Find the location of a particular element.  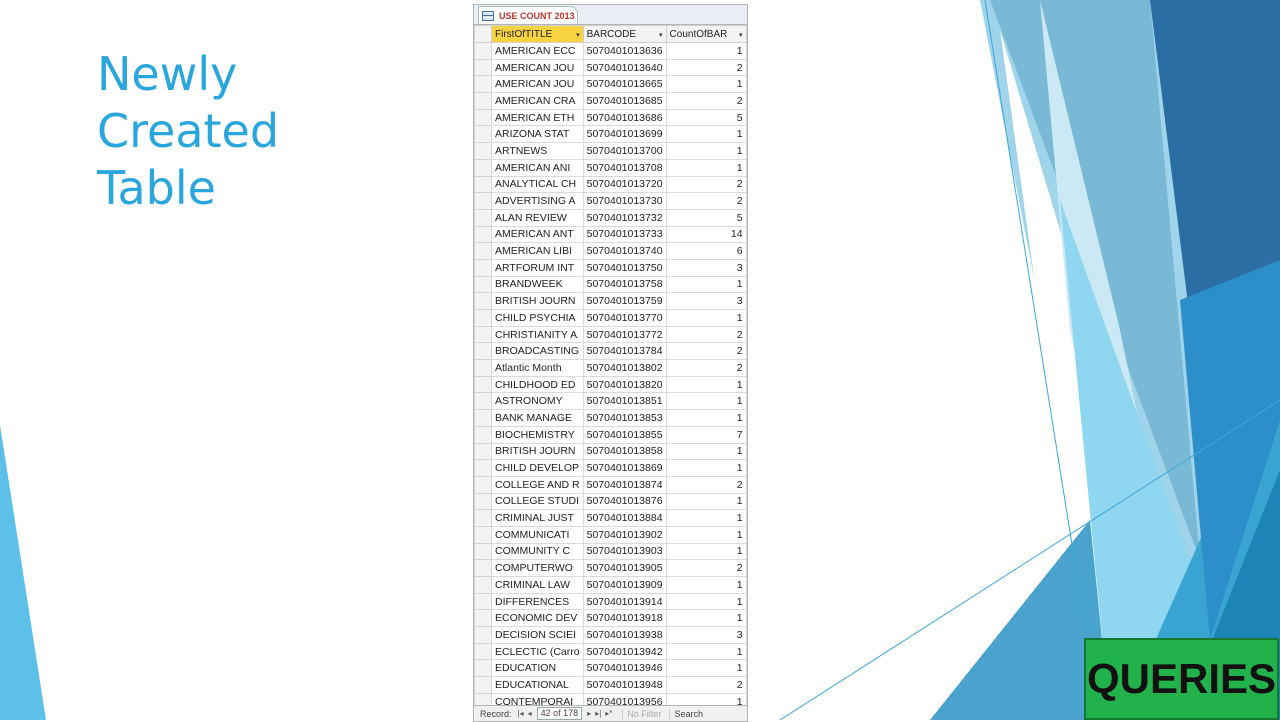

table-row: EDUCATION 5070401013946 1 is located at coordinates (610, 668).